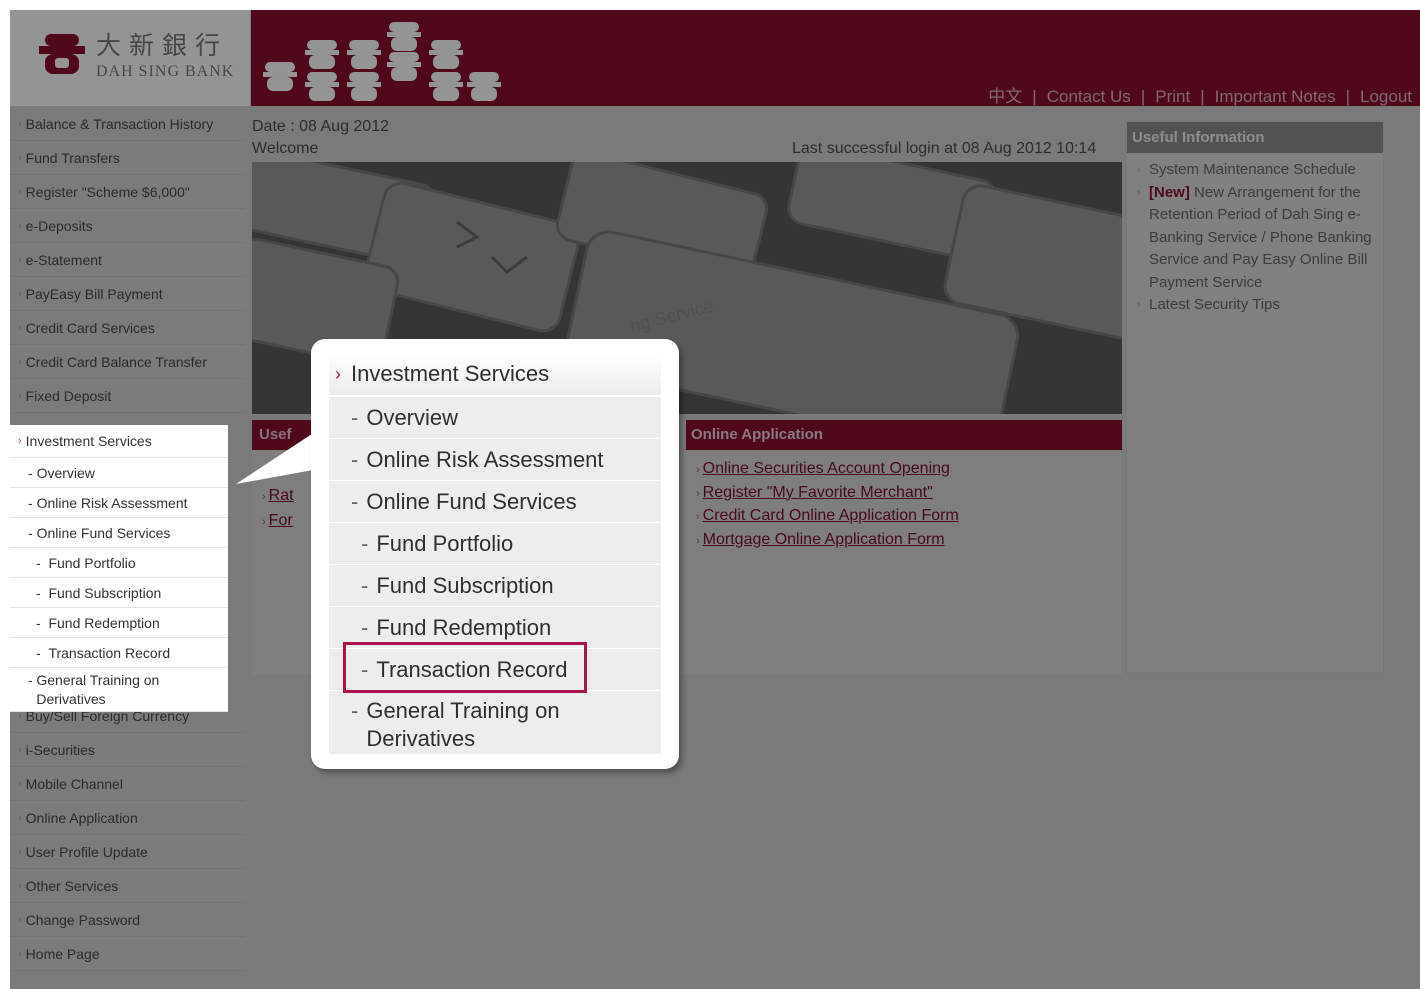 The image size is (1420, 989). Describe the element at coordinates (824, 539) in the screenshot. I see `link-mortgage-application: Mortgage Online Application Form` at that location.